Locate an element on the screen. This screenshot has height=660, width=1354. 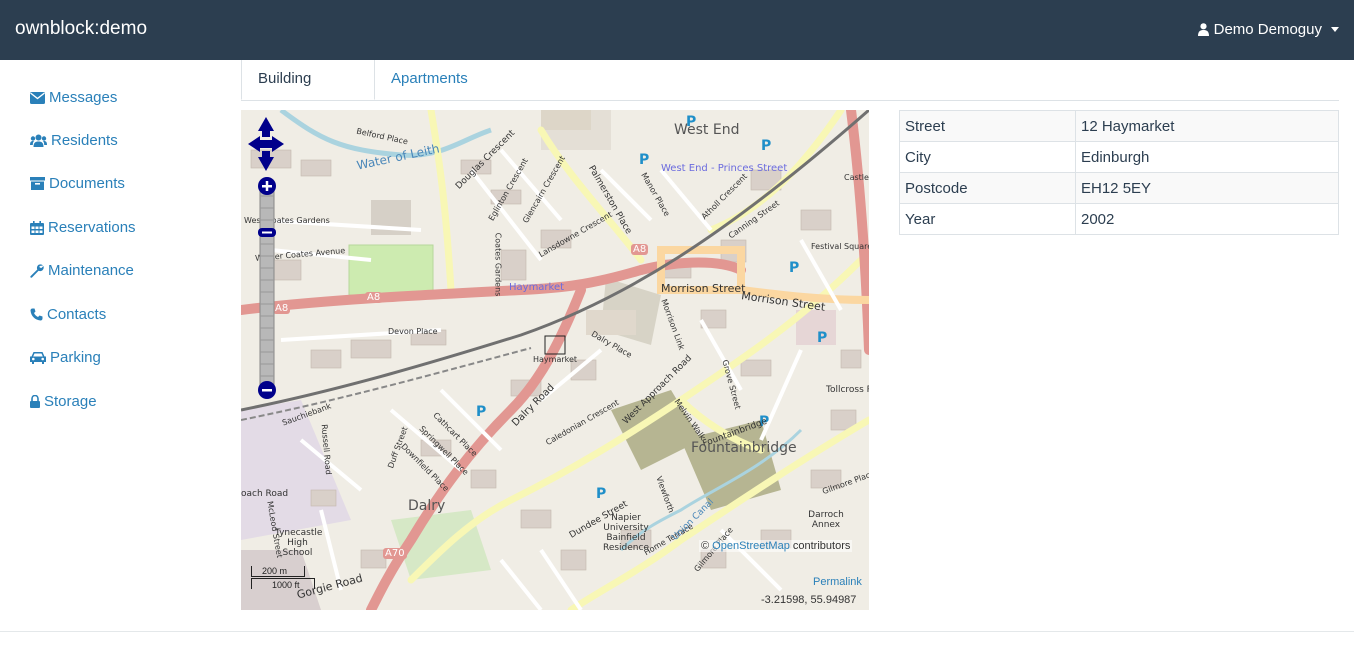
user-icon is located at coordinates (1203, 29).